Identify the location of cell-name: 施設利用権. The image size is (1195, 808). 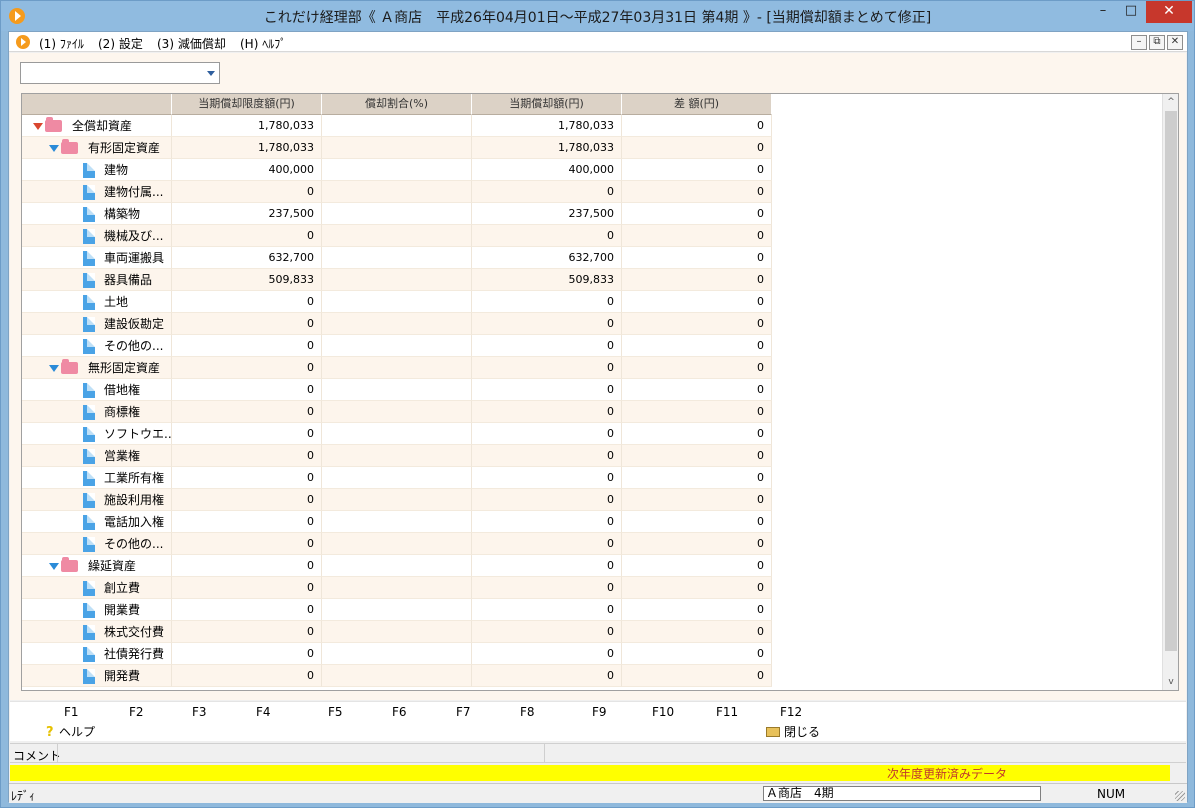
(97, 500).